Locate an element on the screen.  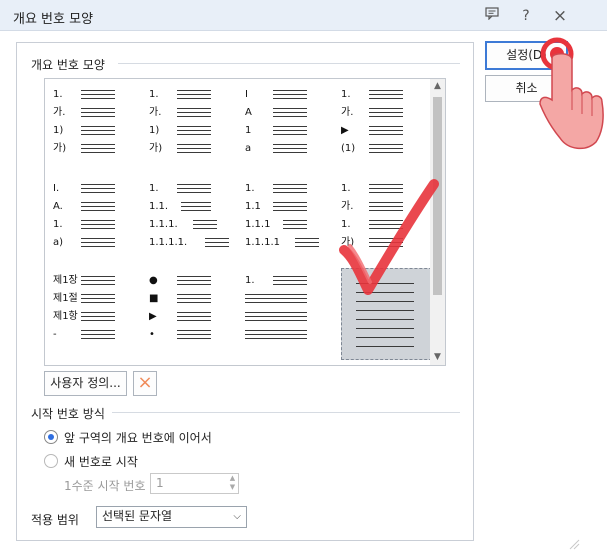
scroll-up-icon: ▲ is located at coordinates (437, 86).